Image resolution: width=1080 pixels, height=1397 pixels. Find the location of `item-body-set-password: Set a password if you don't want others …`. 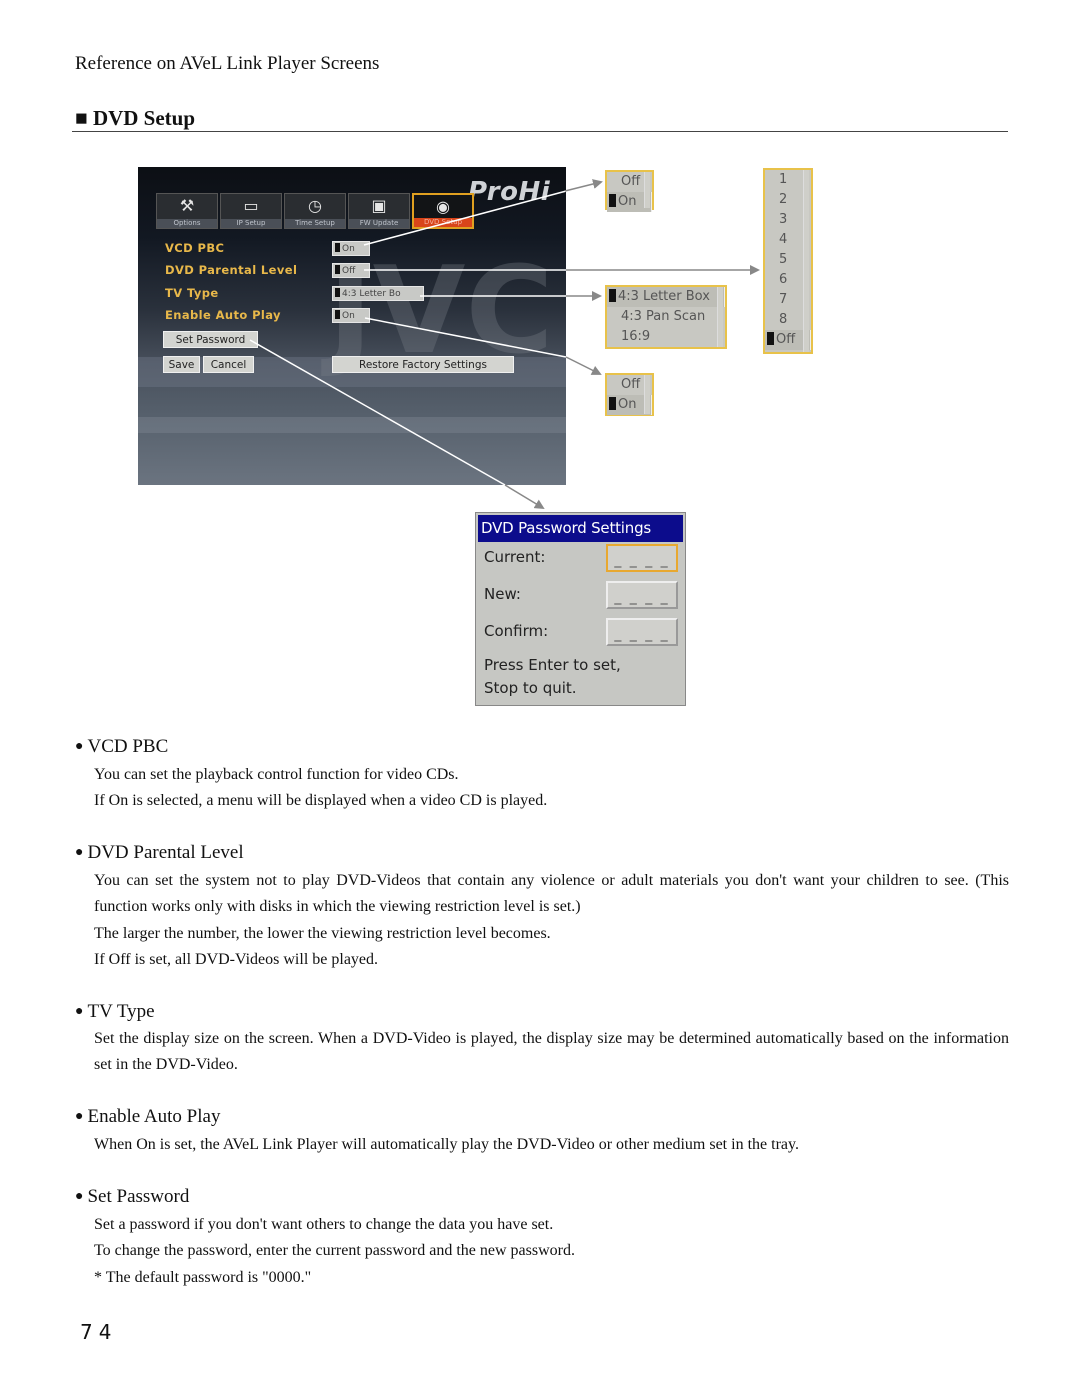

item-body-set-password: Set a password if you don't want others … is located at coordinates (551, 1251).